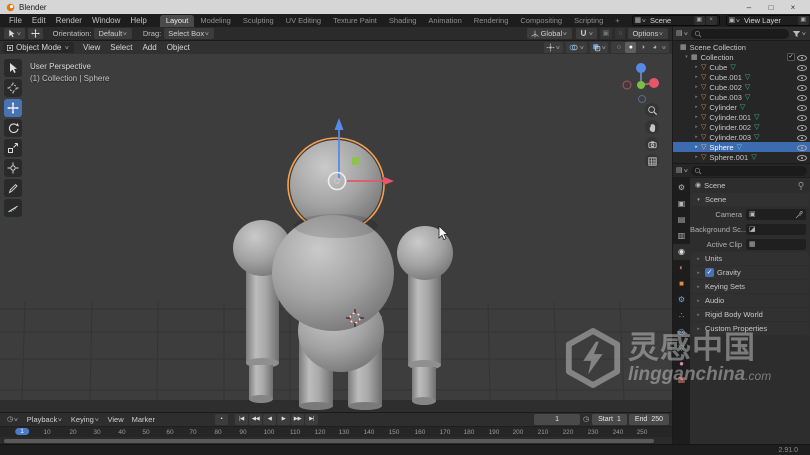 The height and width of the screenshot is (455, 810). Describe the element at coordinates (801, 186) in the screenshot. I see `pin-icon` at that location.